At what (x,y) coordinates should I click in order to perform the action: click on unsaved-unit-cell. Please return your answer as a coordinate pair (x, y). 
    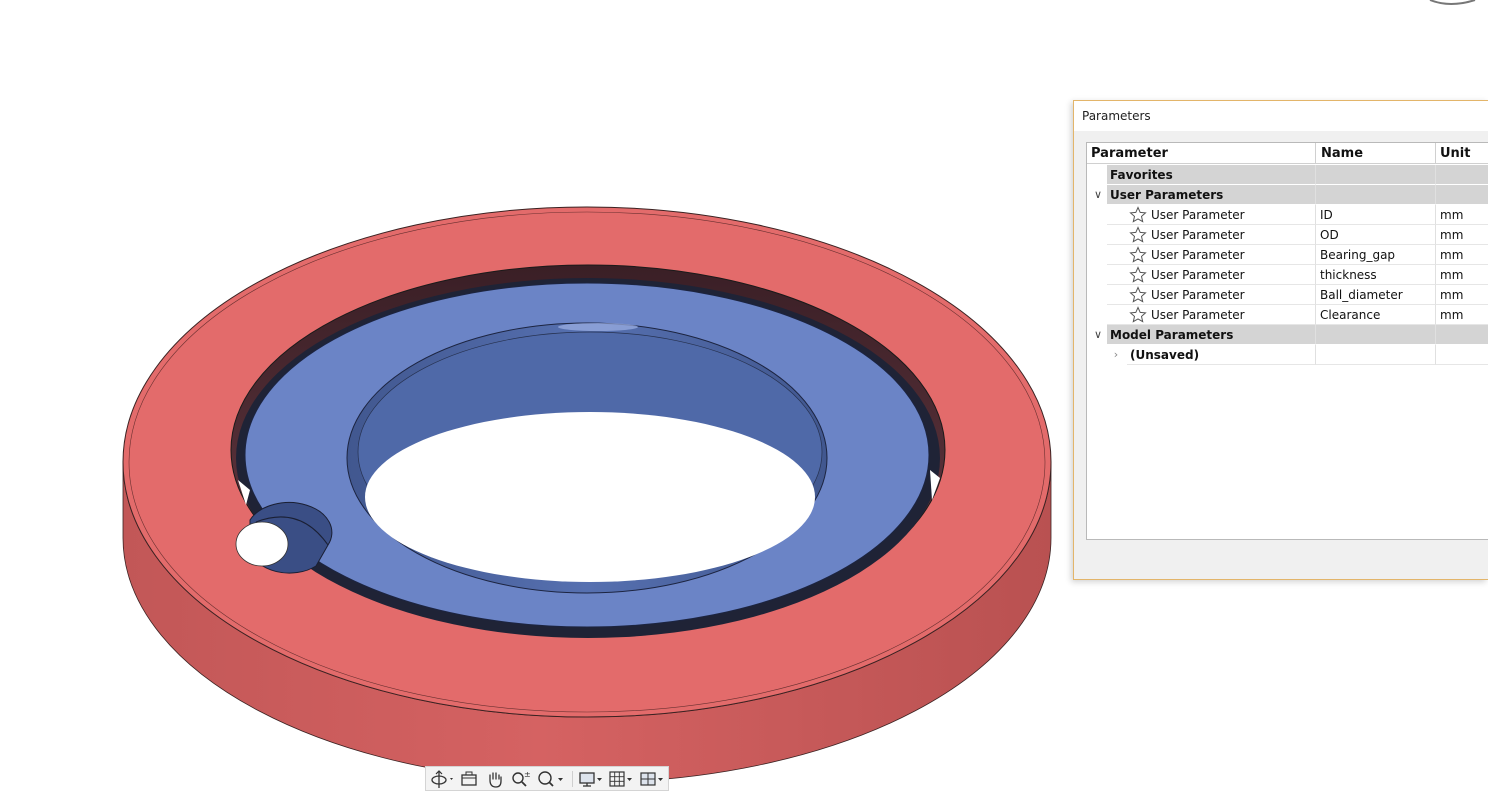
    Looking at the image, I should click on (1462, 355).